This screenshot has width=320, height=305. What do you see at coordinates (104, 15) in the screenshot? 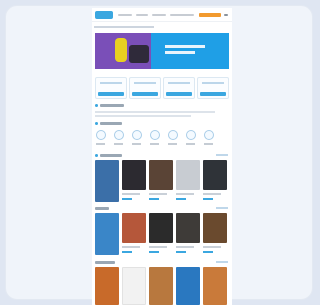
I see `brand-logo-icon` at bounding box center [104, 15].